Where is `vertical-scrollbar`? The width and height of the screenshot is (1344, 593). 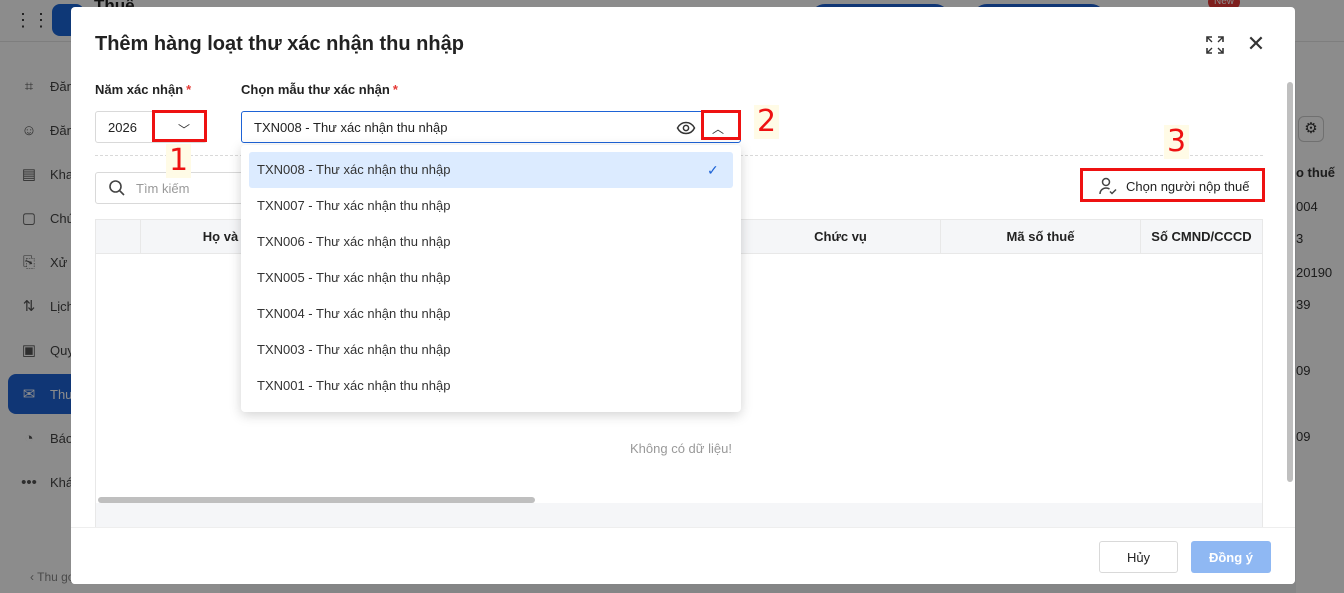
vertical-scrollbar is located at coordinates (1290, 282).